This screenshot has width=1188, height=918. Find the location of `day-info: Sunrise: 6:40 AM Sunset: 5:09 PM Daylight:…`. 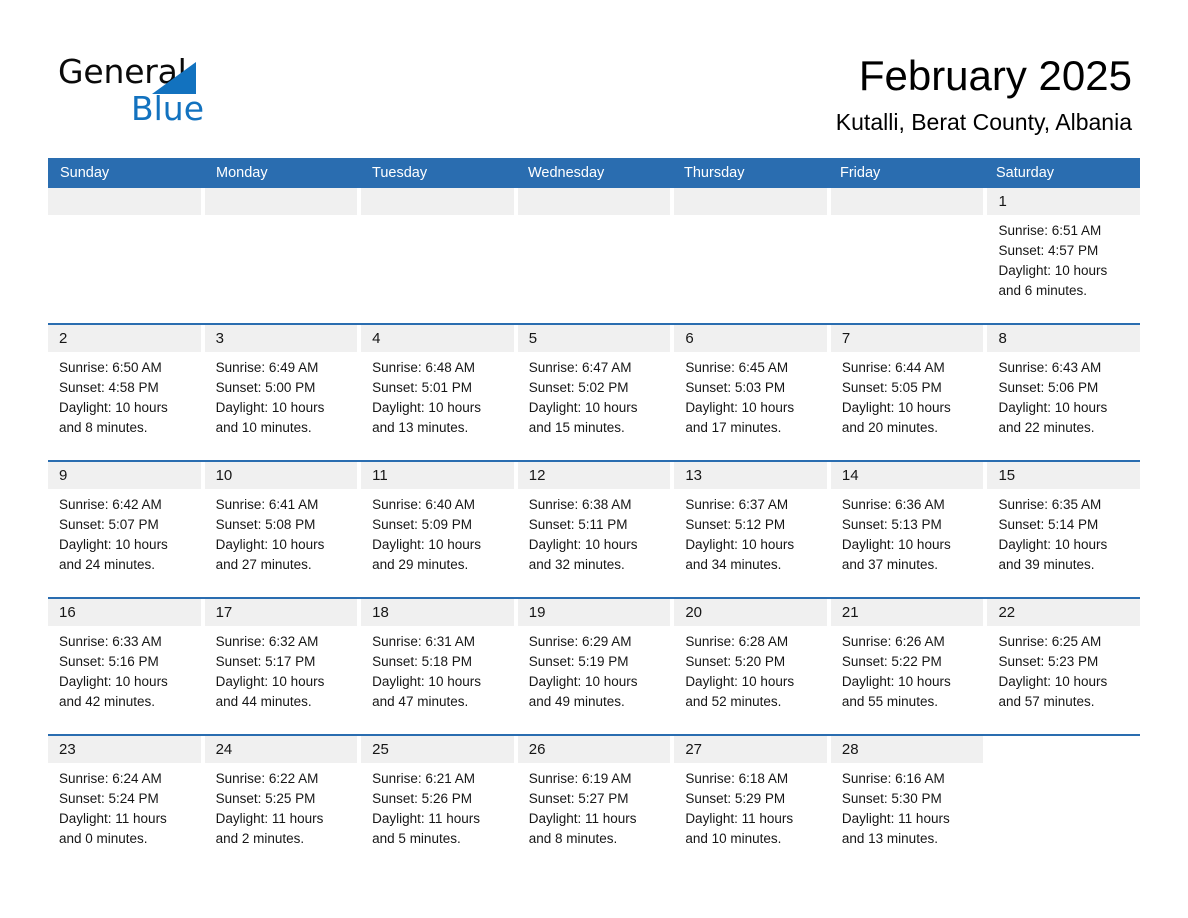

day-info: Sunrise: 6:40 AM Sunset: 5:09 PM Daylight:… is located at coordinates (437, 532).